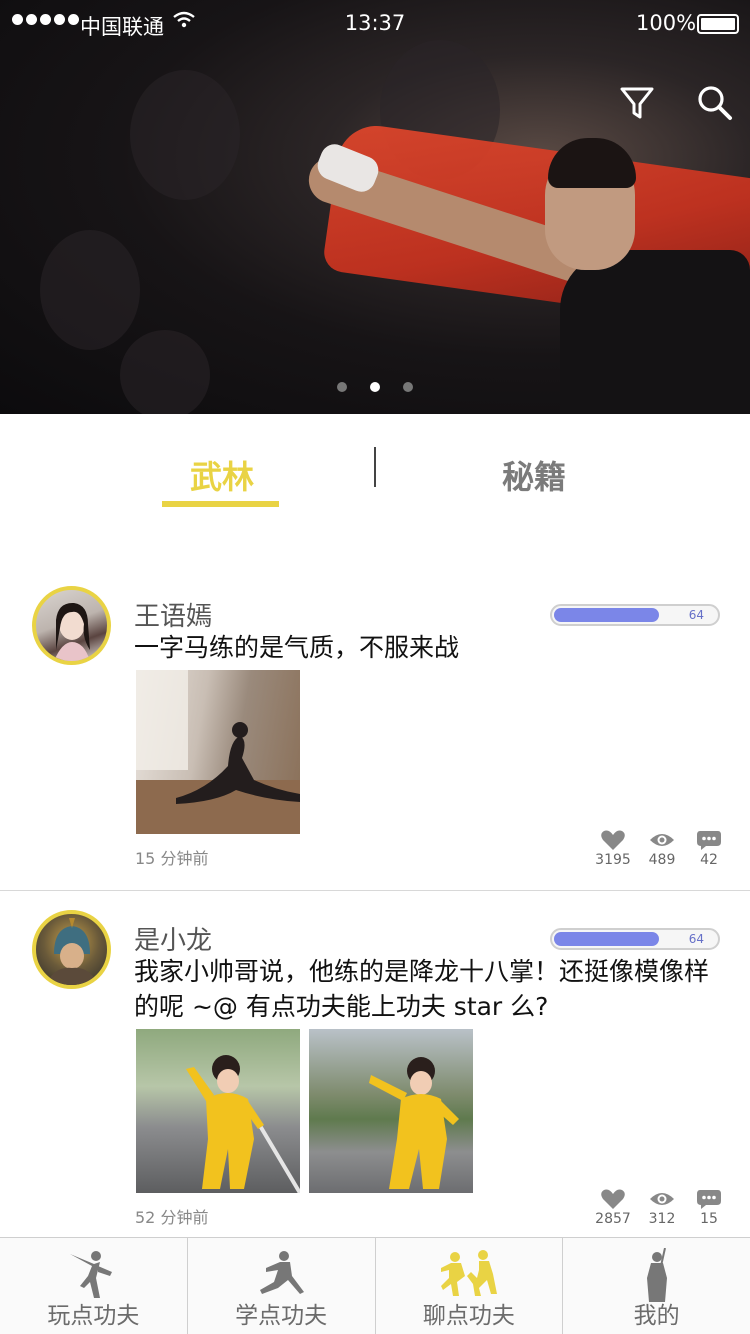 Image resolution: width=750 pixels, height=1334 pixels. What do you see at coordinates (468, 1316) in the screenshot?
I see `nav-label: 聊点功夫` at bounding box center [468, 1316].